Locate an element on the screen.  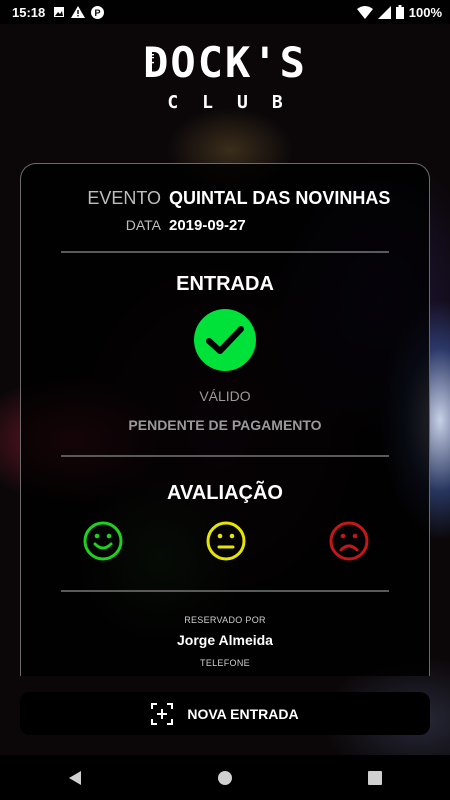
battery-icon is located at coordinates (399, 12).